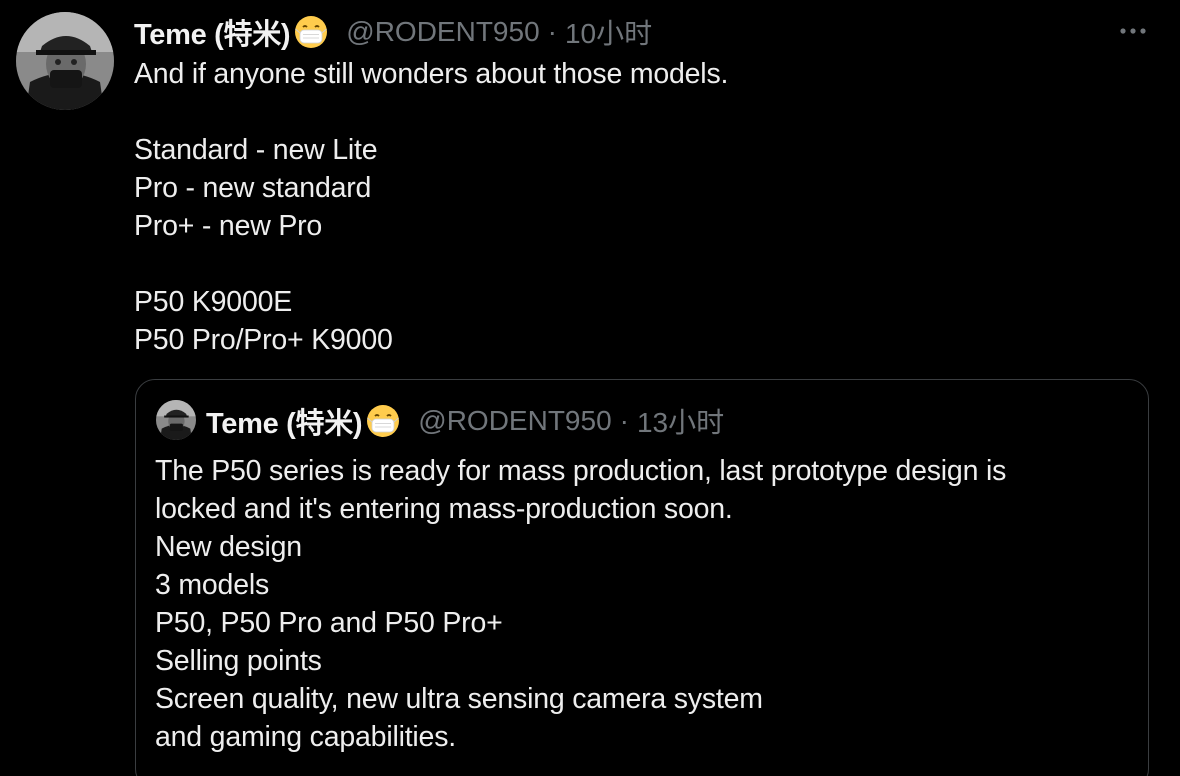 Image resolution: width=1180 pixels, height=776 pixels. What do you see at coordinates (680, 422) in the screenshot?
I see `quoted-timestamp: 13小时` at bounding box center [680, 422].